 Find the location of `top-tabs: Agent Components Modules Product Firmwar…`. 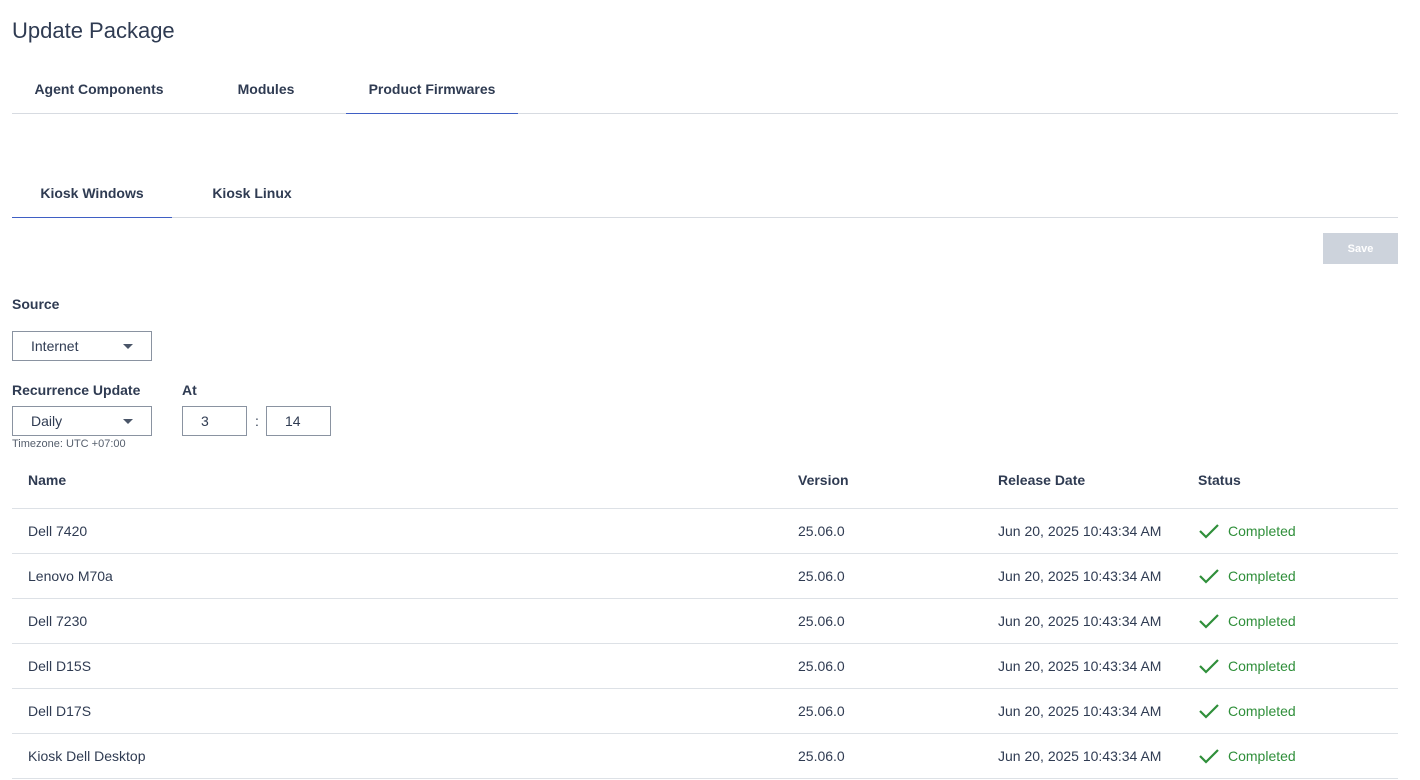

top-tabs: Agent Components Modules Product Firmwar… is located at coordinates (705, 93).